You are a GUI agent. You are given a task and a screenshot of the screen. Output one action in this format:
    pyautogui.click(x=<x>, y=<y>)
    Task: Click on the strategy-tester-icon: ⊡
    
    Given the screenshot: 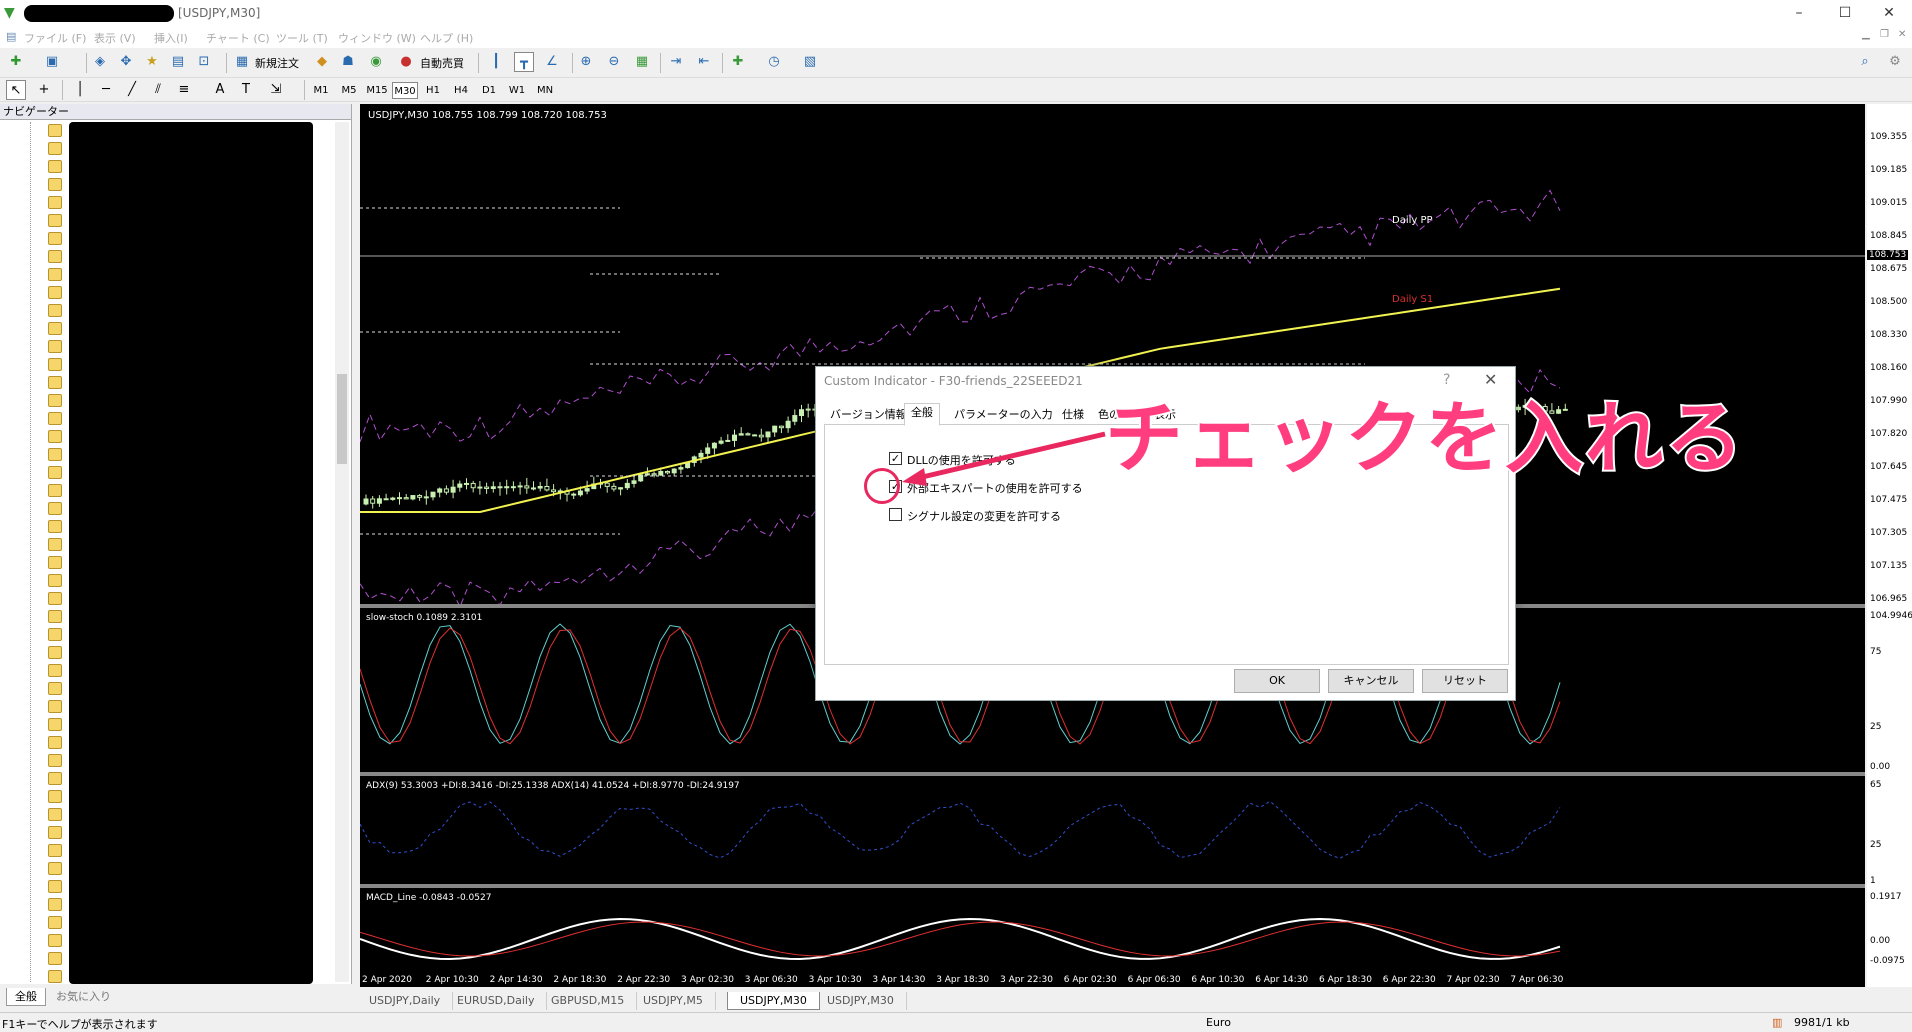 What is the action you would take?
    pyautogui.click(x=204, y=62)
    